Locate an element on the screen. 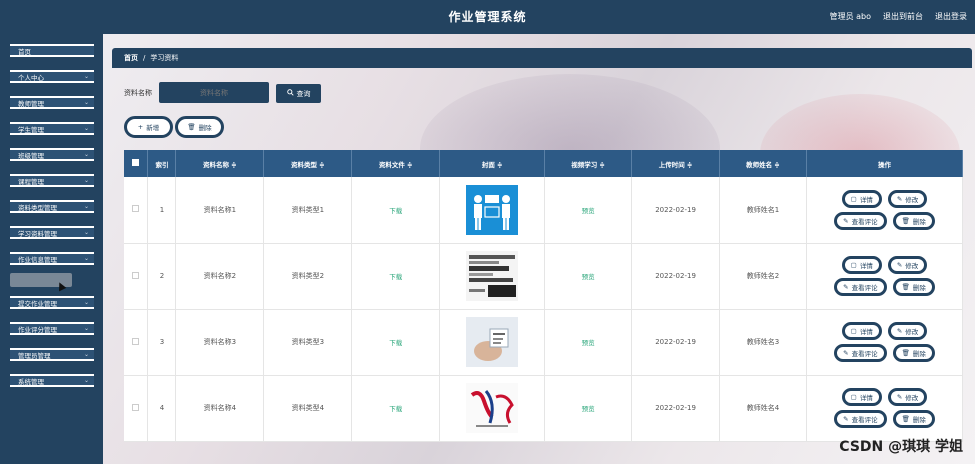 The height and width of the screenshot is (464, 975). sidebar-item-label: 教师管理 is located at coordinates (31, 103).